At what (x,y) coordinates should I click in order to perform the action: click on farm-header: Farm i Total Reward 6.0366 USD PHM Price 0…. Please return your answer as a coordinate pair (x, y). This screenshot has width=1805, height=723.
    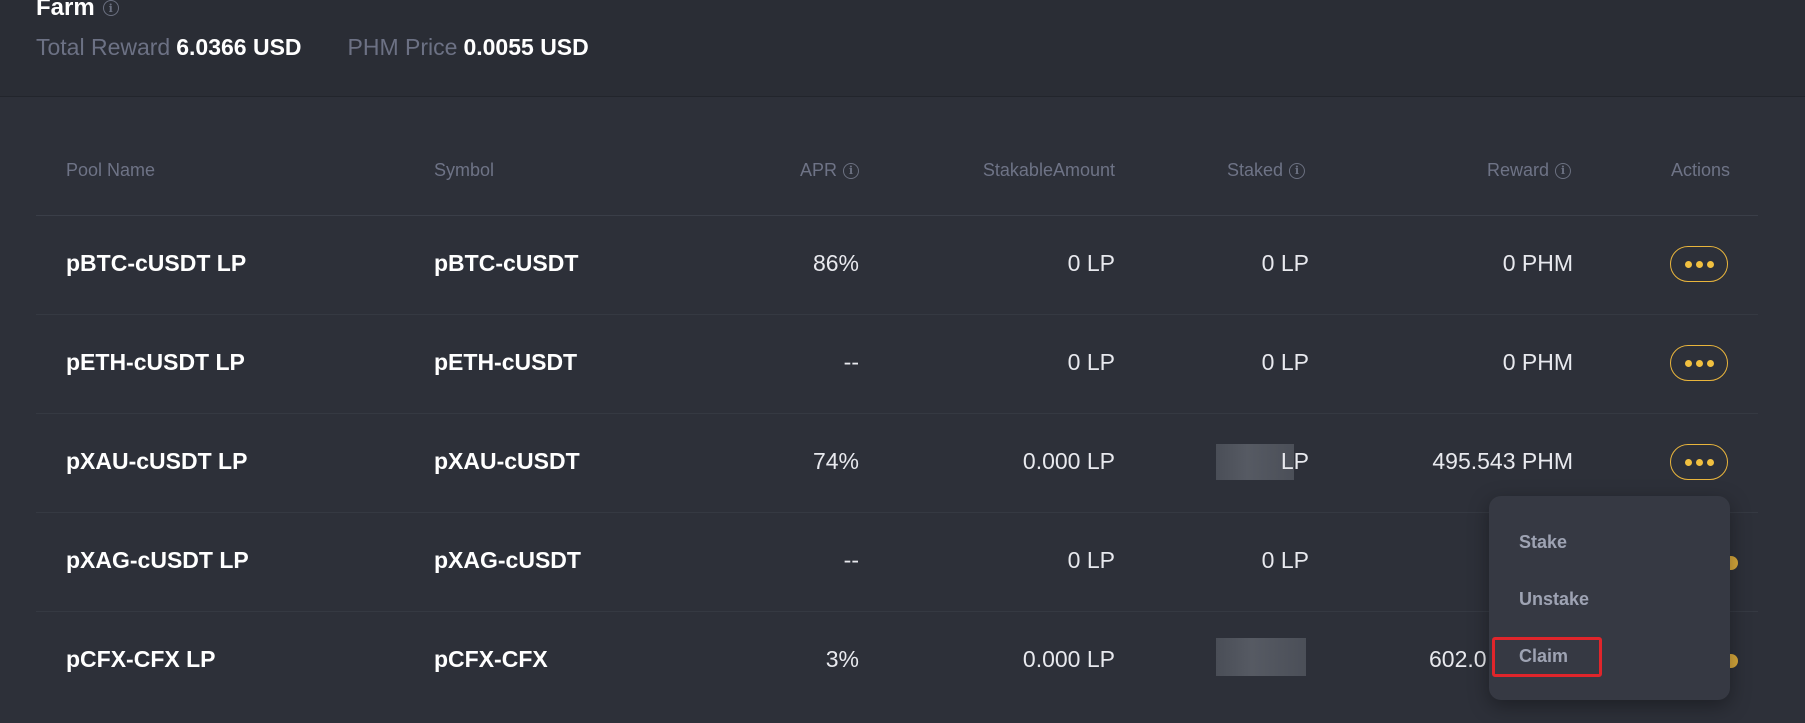
    Looking at the image, I should click on (902, 48).